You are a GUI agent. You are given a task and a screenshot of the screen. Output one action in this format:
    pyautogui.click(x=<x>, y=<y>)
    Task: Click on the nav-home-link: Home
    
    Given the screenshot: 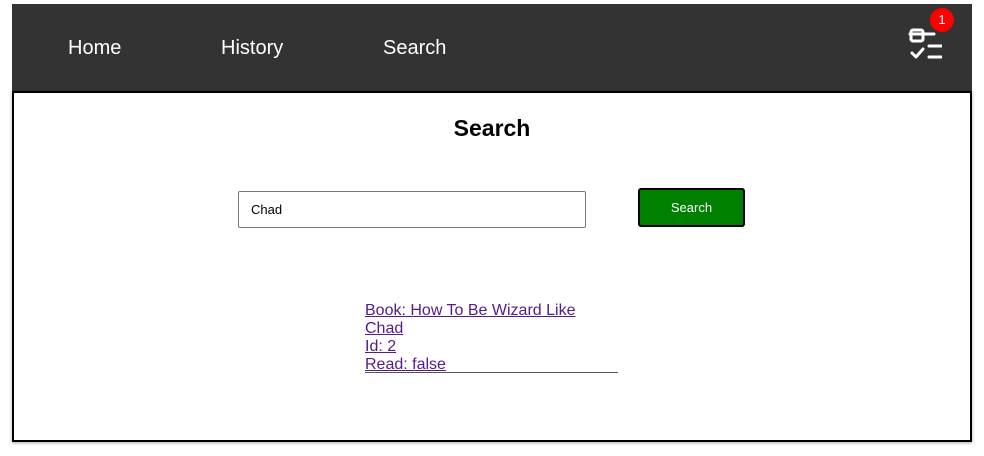 What is the action you would take?
    pyautogui.click(x=94, y=48)
    